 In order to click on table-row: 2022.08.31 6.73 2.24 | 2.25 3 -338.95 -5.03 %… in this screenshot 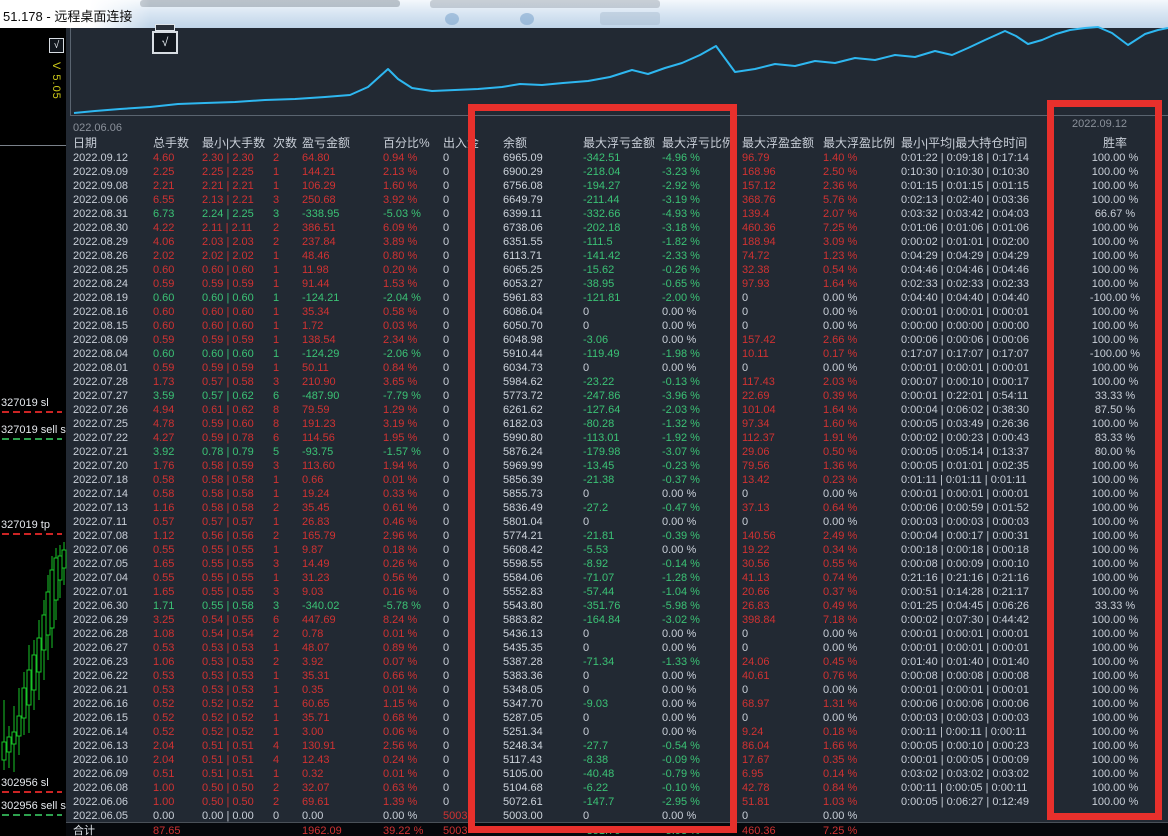, I will do `click(617, 214)`.